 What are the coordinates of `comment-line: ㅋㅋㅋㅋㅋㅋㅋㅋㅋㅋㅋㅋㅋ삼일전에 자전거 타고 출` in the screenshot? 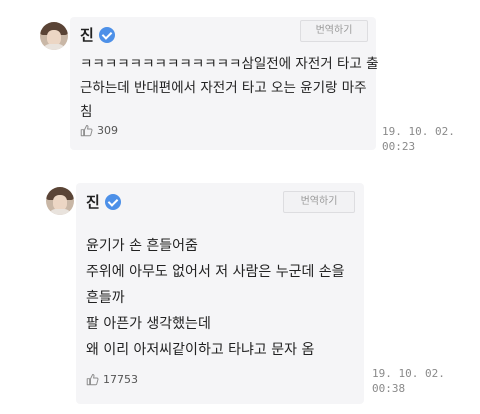 It's located at (229, 64).